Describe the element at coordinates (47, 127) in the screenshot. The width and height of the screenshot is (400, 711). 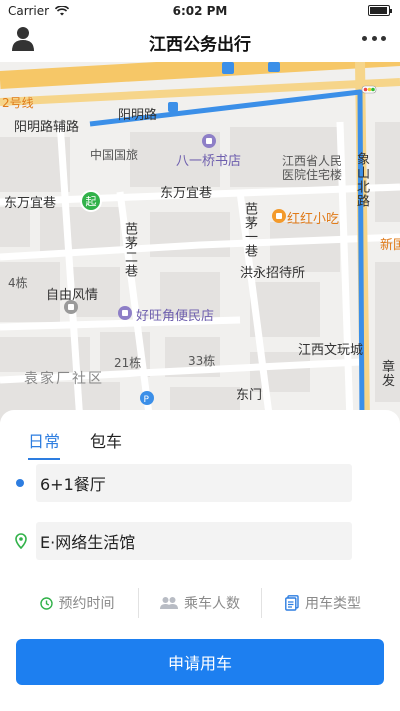
I see `map-label-yangming-fu: 阳明路辅路` at that location.